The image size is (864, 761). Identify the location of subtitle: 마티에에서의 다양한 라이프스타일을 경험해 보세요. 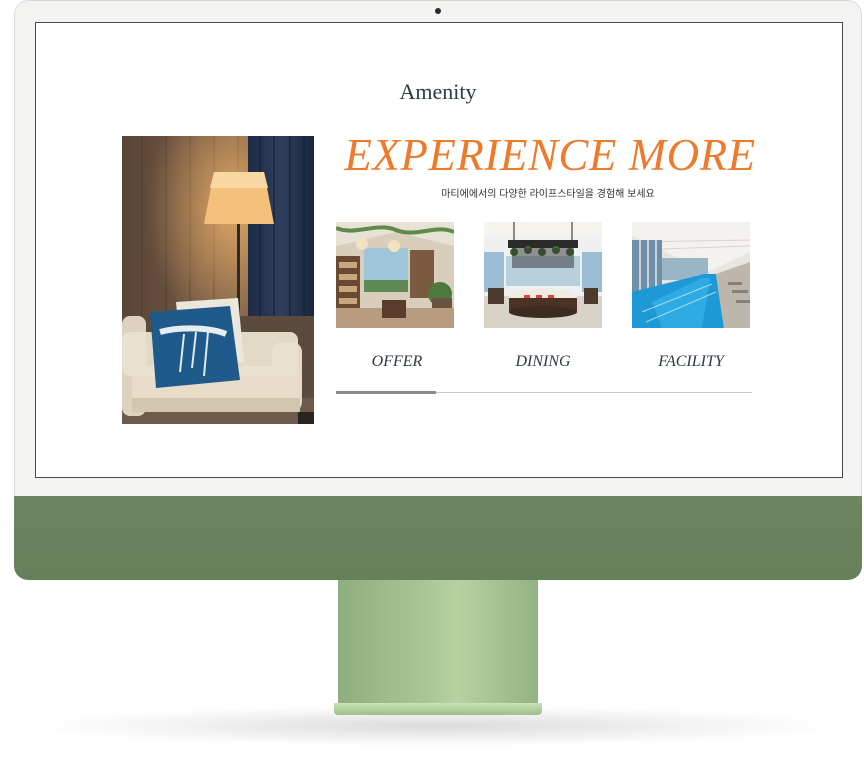
(548, 194).